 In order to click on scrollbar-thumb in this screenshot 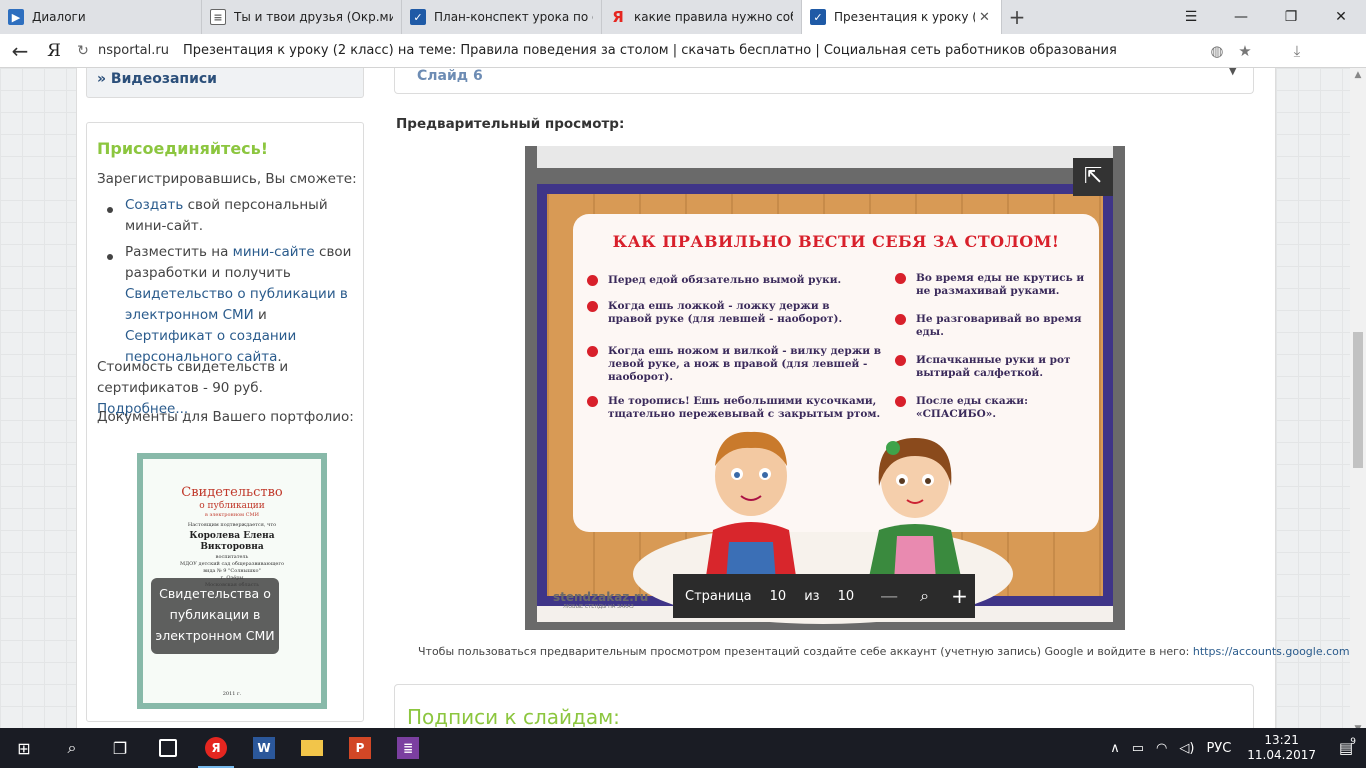, I will do `click(1358, 400)`.